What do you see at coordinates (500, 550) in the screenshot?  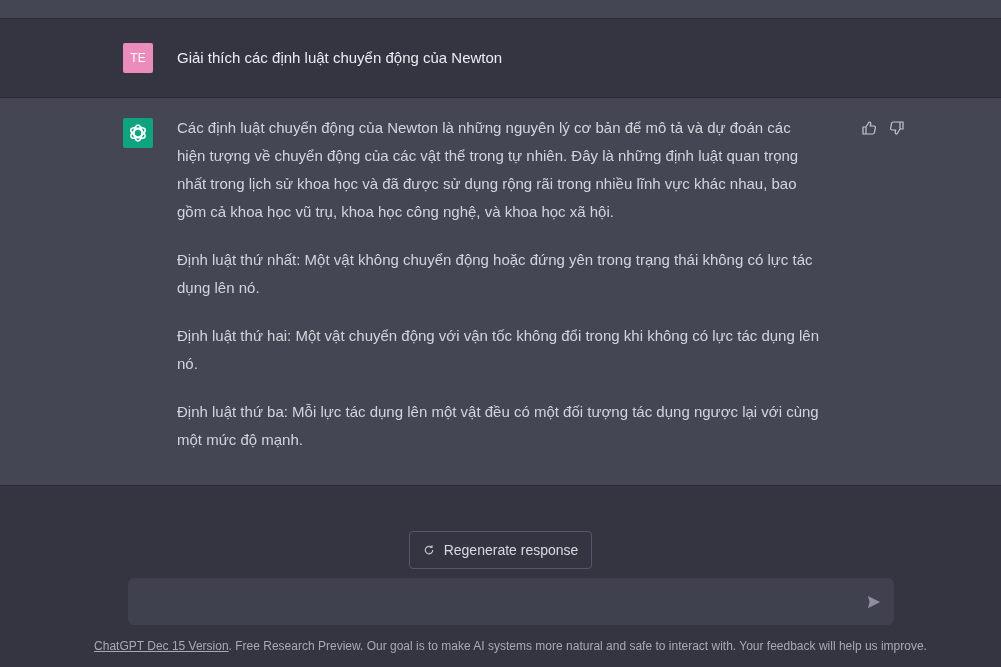 I see `regenerate-button: Regenerate response` at bounding box center [500, 550].